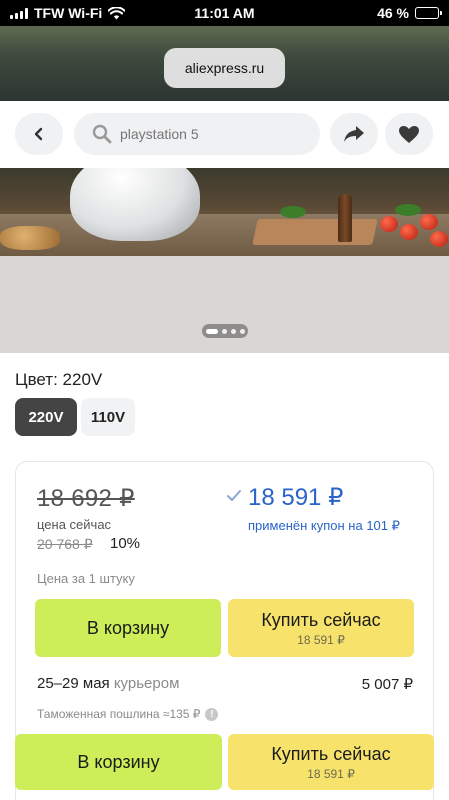 This screenshot has width=449, height=800. Describe the element at coordinates (125, 543) in the screenshot. I see `discount-badge: 10%` at that location.